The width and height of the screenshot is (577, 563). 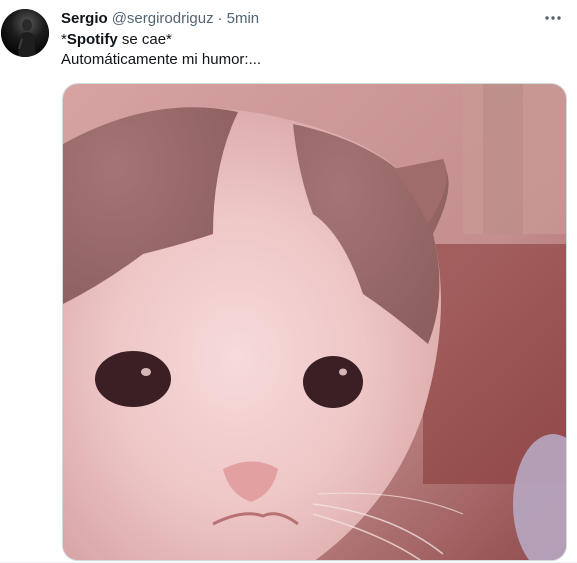 I want to click on author-handle: @sergirodriguz, so click(x=163, y=19).